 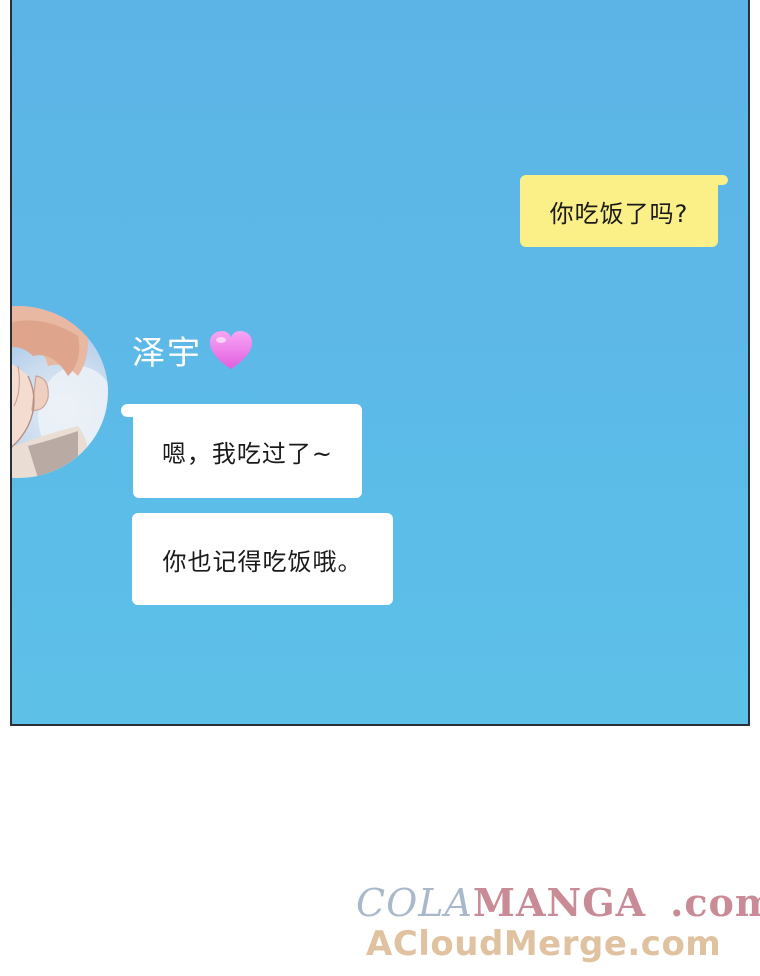 What do you see at coordinates (619, 213) in the screenshot?
I see `outgoing-message-text: 你吃饭了吗?` at bounding box center [619, 213].